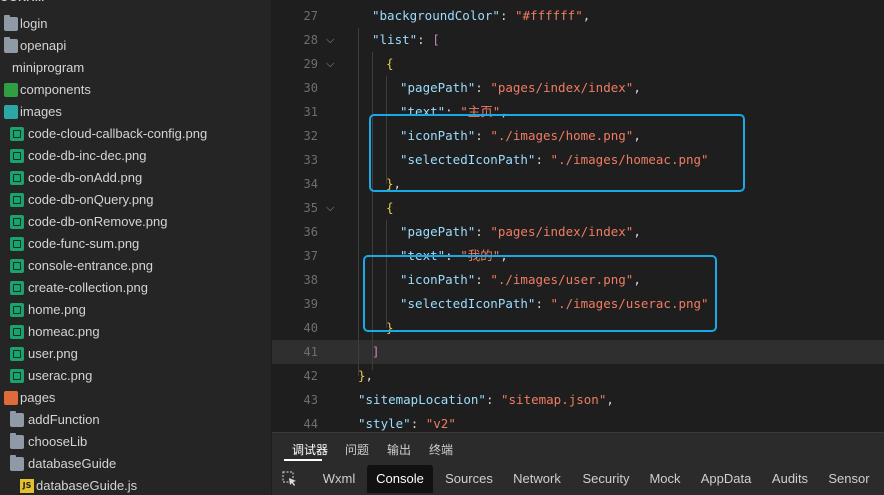  I want to click on tree-item: code-cloud-callback-config.png, so click(135, 134).